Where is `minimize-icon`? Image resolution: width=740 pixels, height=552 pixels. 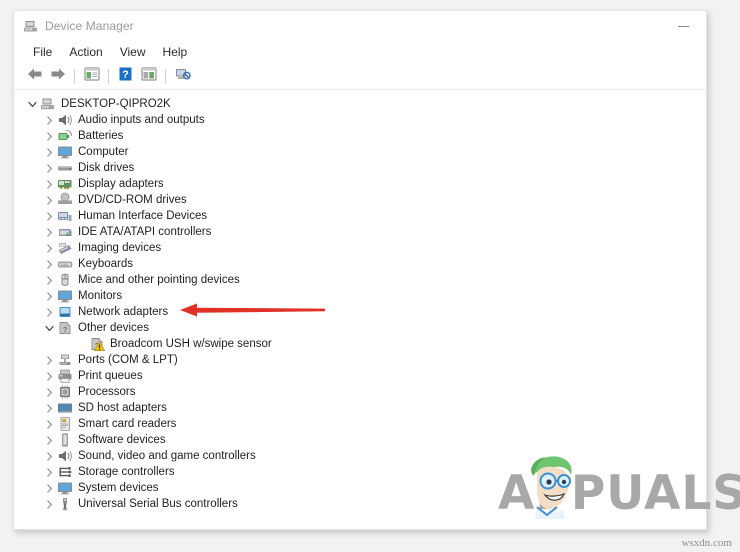
minimize-icon is located at coordinates (683, 26).